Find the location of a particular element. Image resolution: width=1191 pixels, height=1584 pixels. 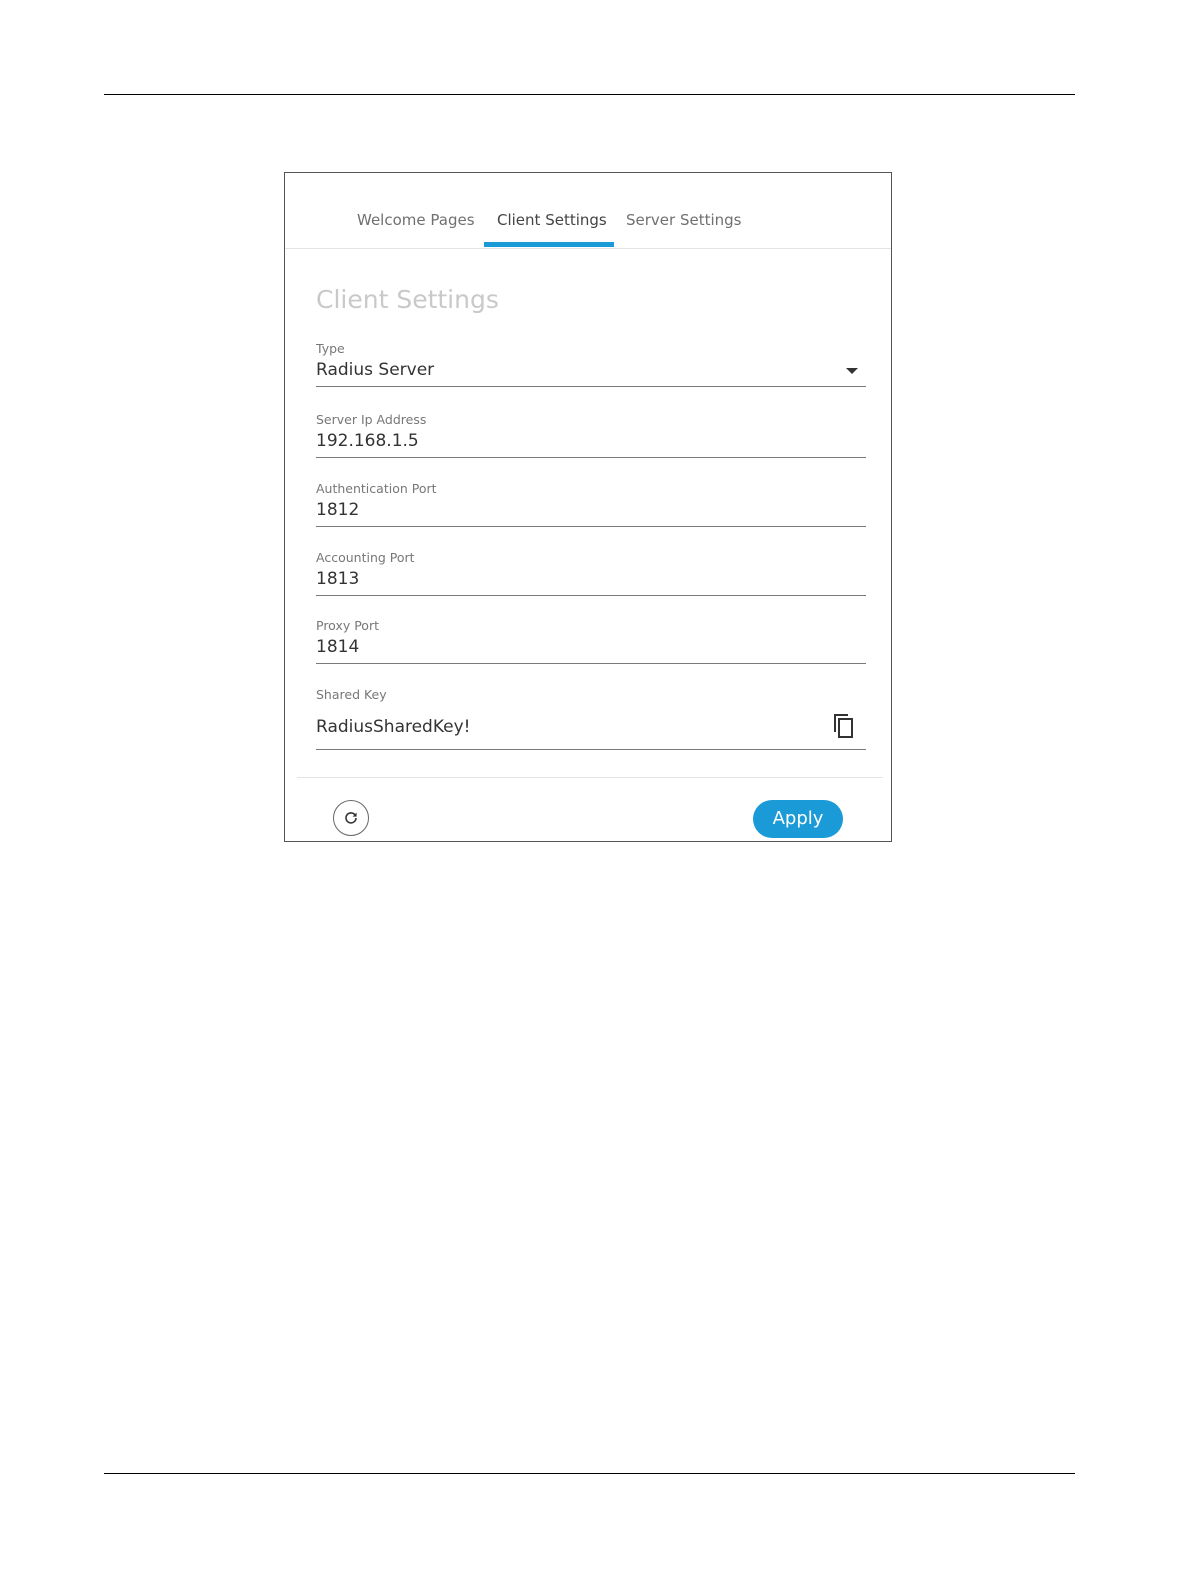

page-bottom-rule is located at coordinates (589, 1473).